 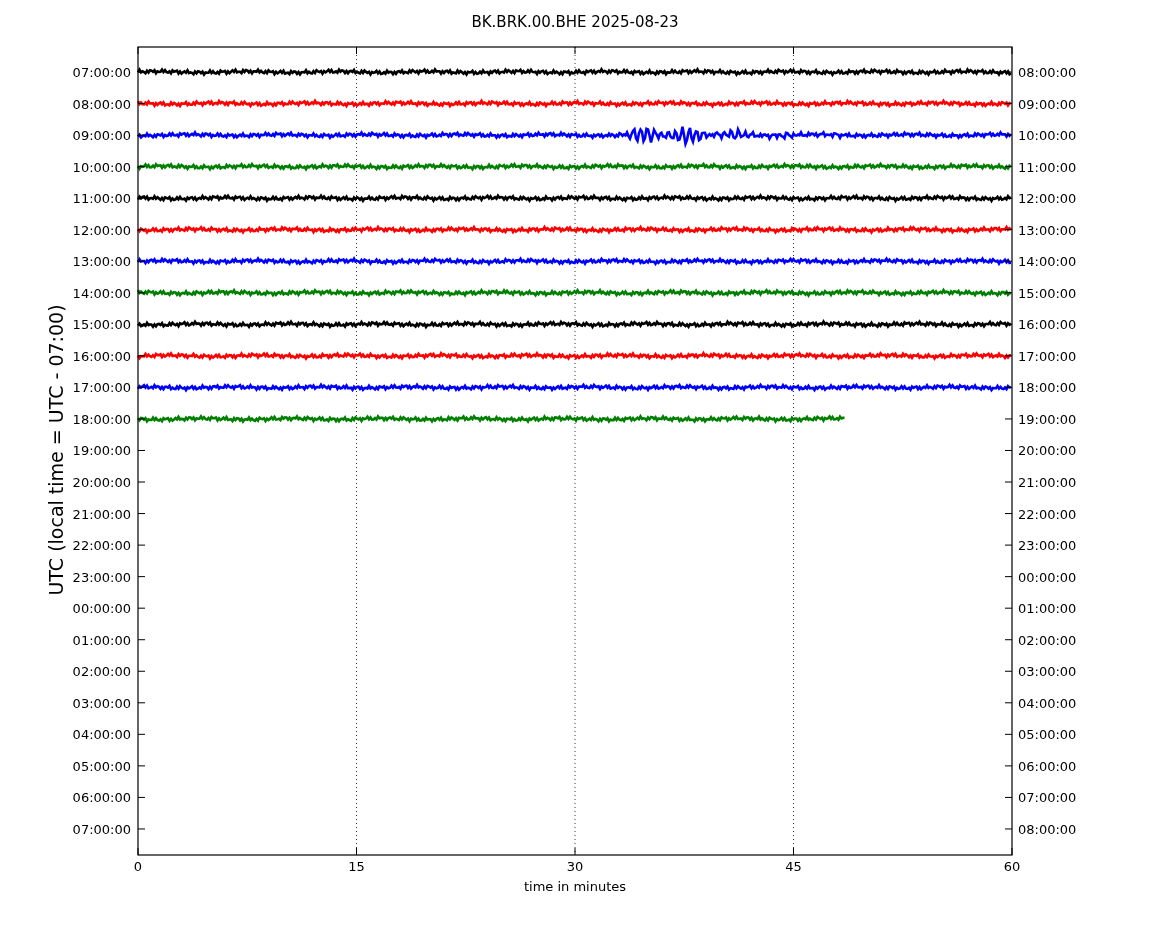 What do you see at coordinates (793, 866) in the screenshot?
I see `x-tick-label: 45` at bounding box center [793, 866].